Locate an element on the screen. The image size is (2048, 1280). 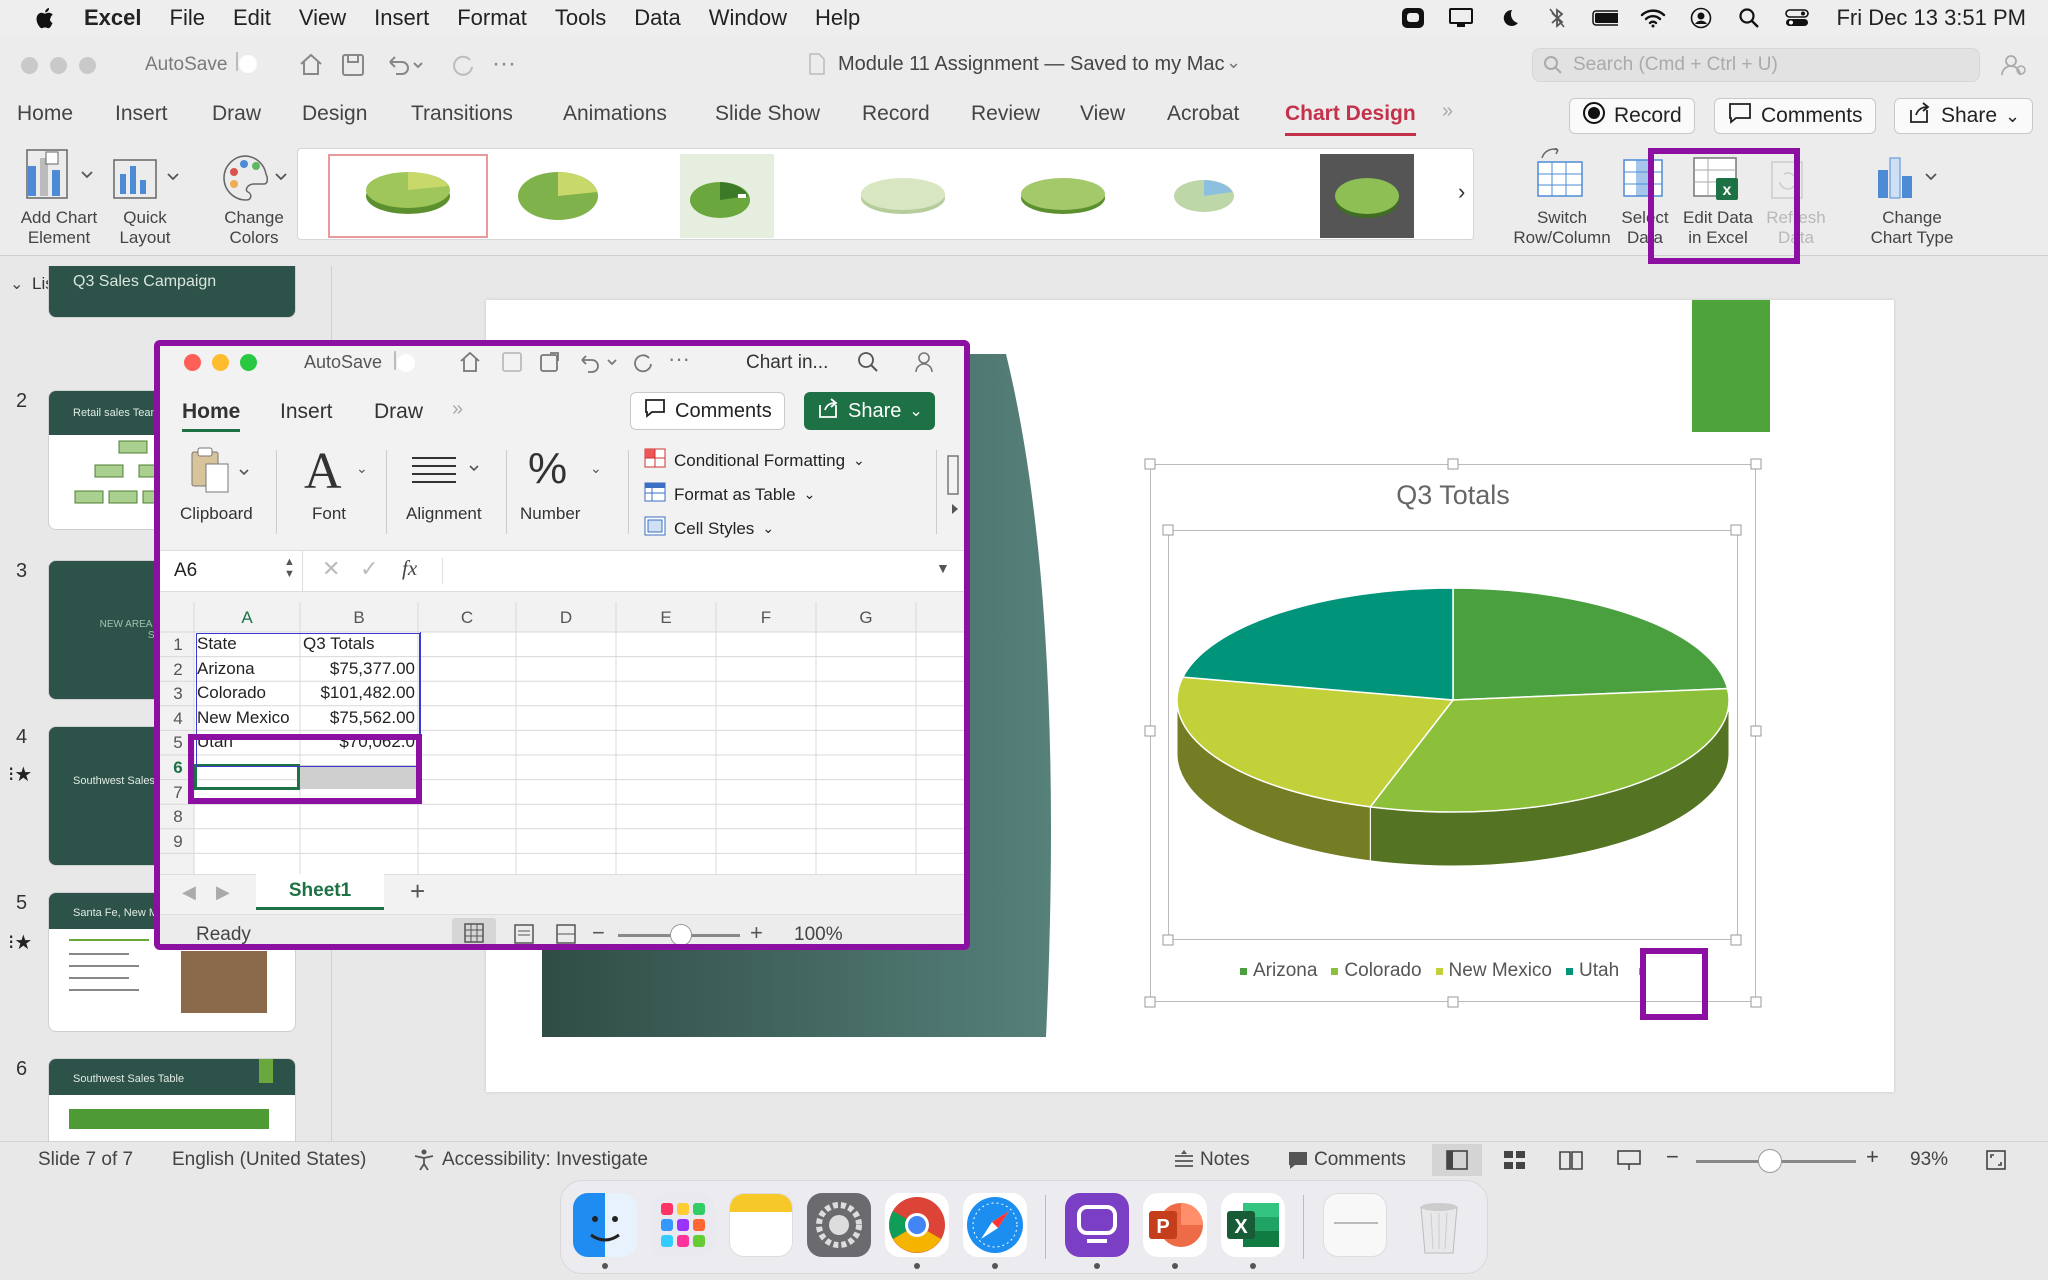
excel-icon: X is located at coordinates (1253, 1225).